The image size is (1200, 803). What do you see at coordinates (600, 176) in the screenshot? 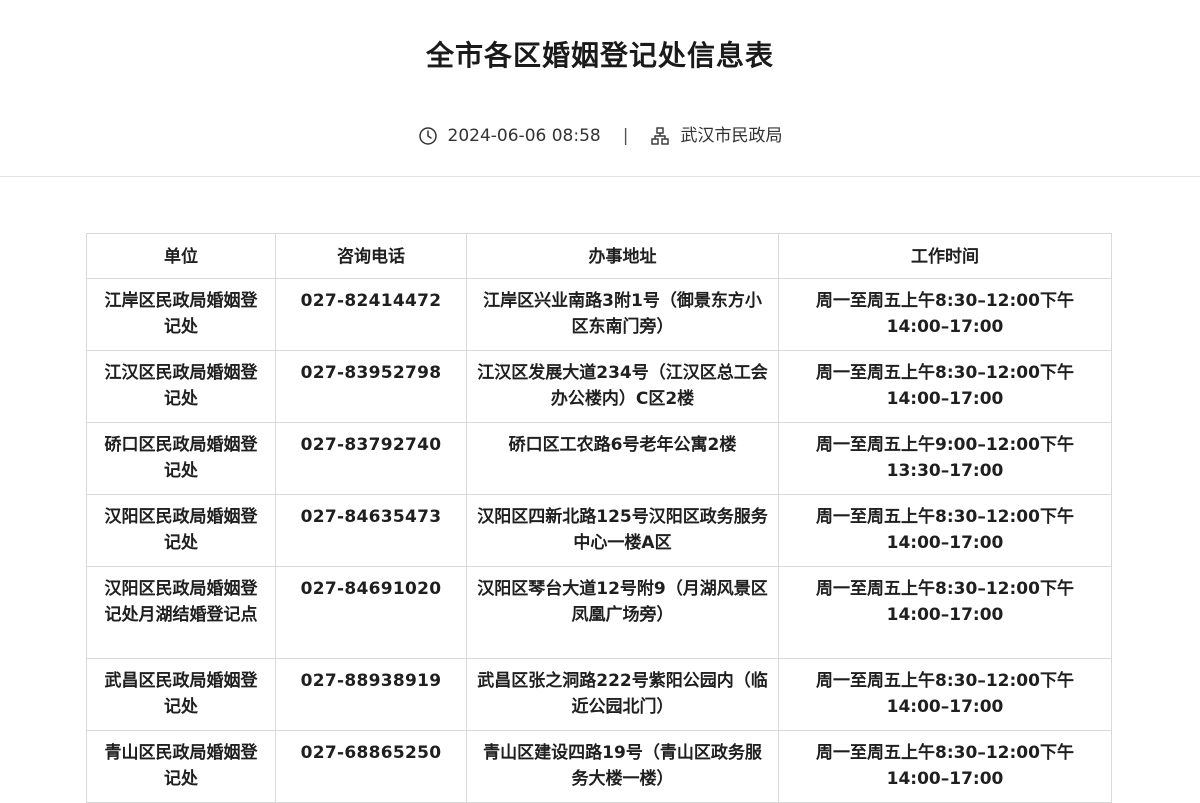
I see `header-divider` at bounding box center [600, 176].